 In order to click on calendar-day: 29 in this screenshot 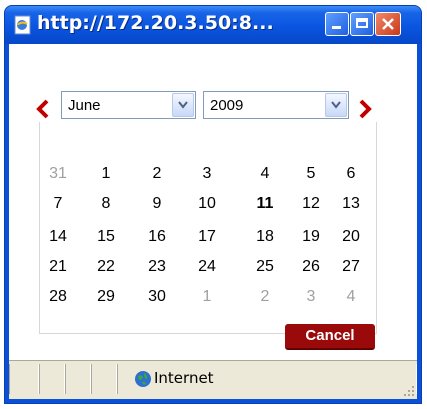, I will do `click(106, 297)`.